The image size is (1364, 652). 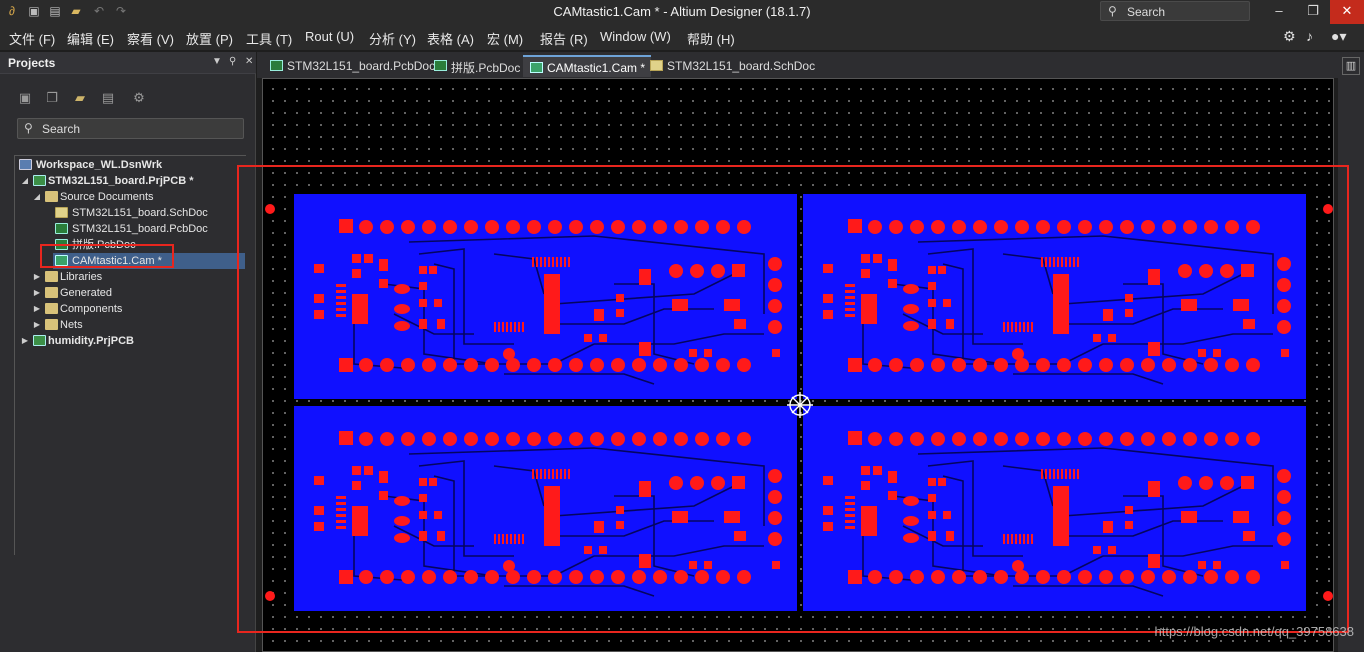 I want to click on tree-node-label: Generated, so click(x=86, y=293).